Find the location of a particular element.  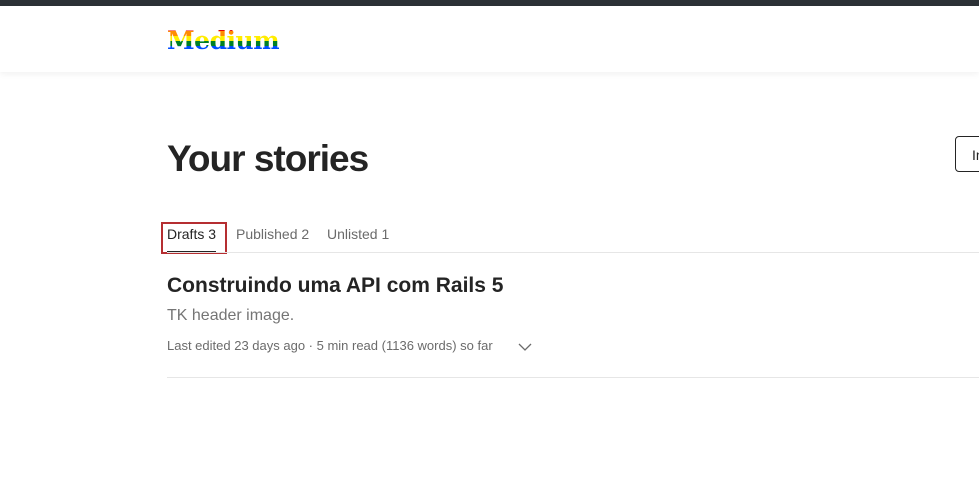

story-divider is located at coordinates (573, 377).